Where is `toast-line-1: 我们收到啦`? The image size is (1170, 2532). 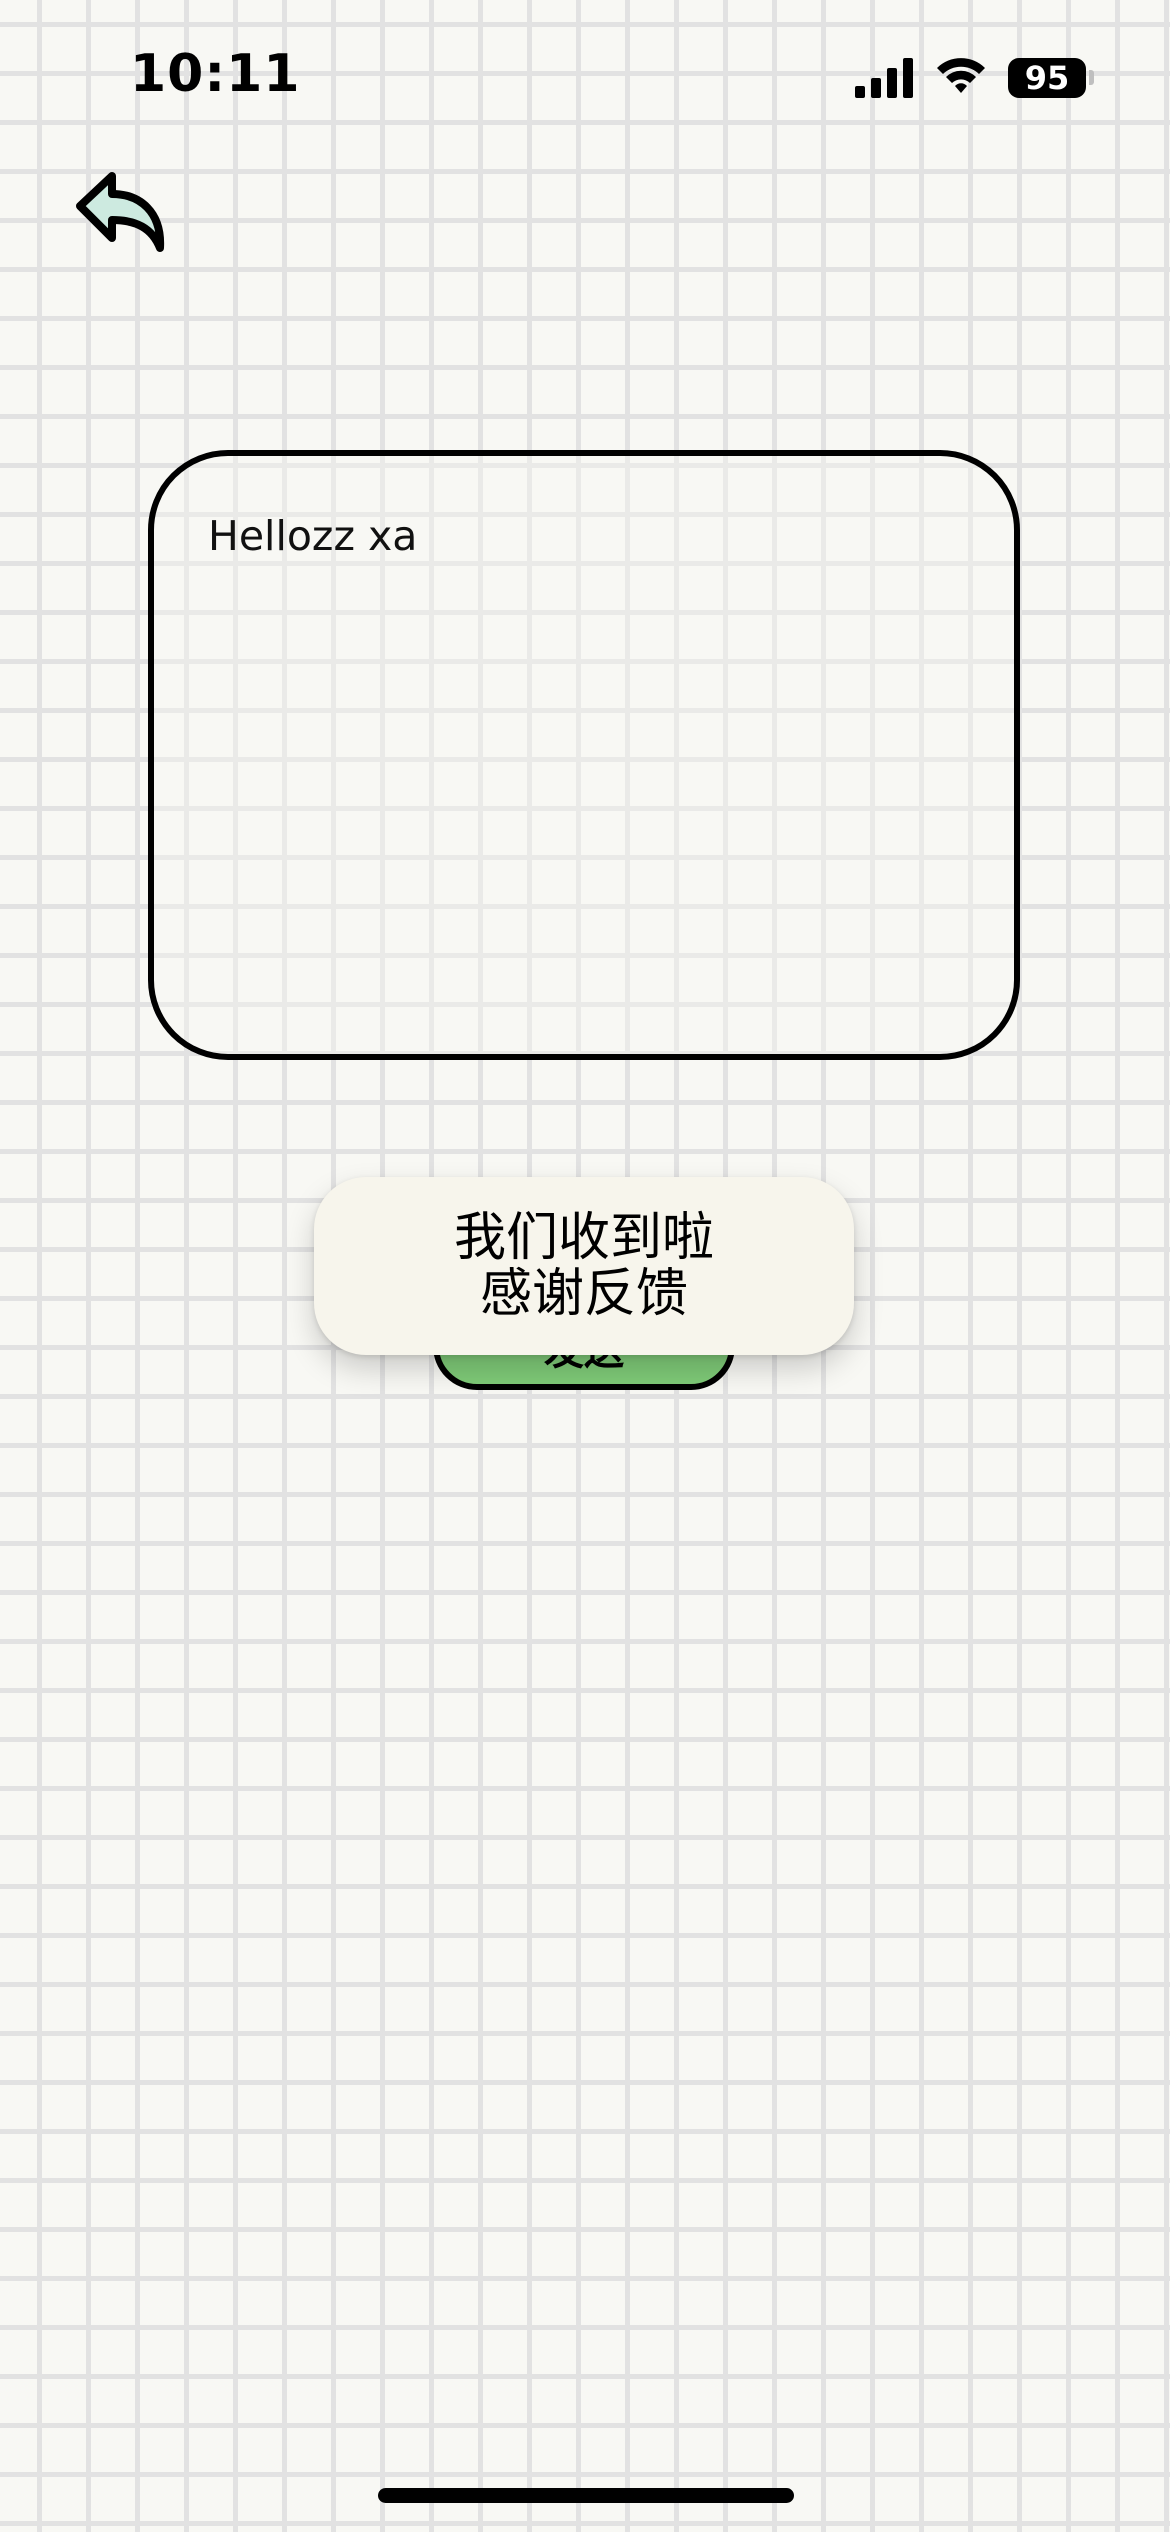 toast-line-1: 我们收到啦 is located at coordinates (583, 1238).